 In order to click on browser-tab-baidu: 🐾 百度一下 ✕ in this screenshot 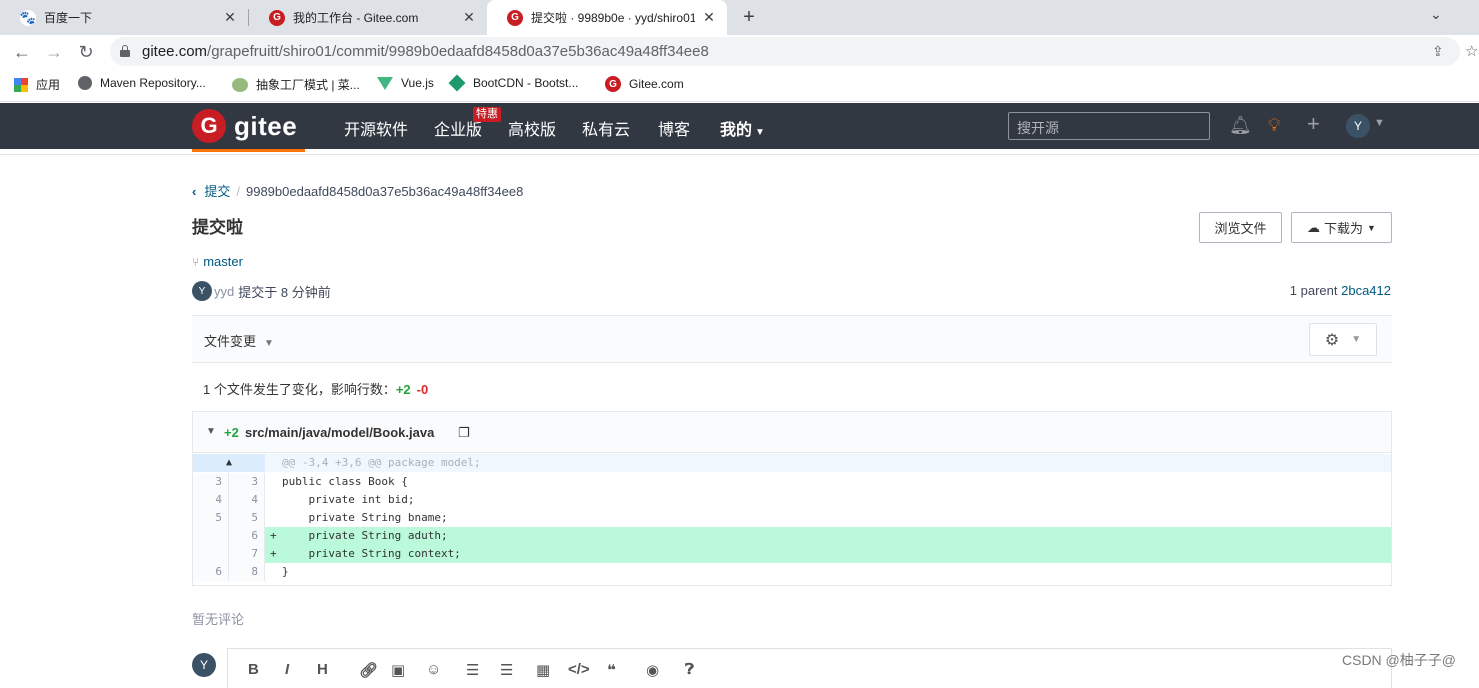, I will do `click(124, 17)`.